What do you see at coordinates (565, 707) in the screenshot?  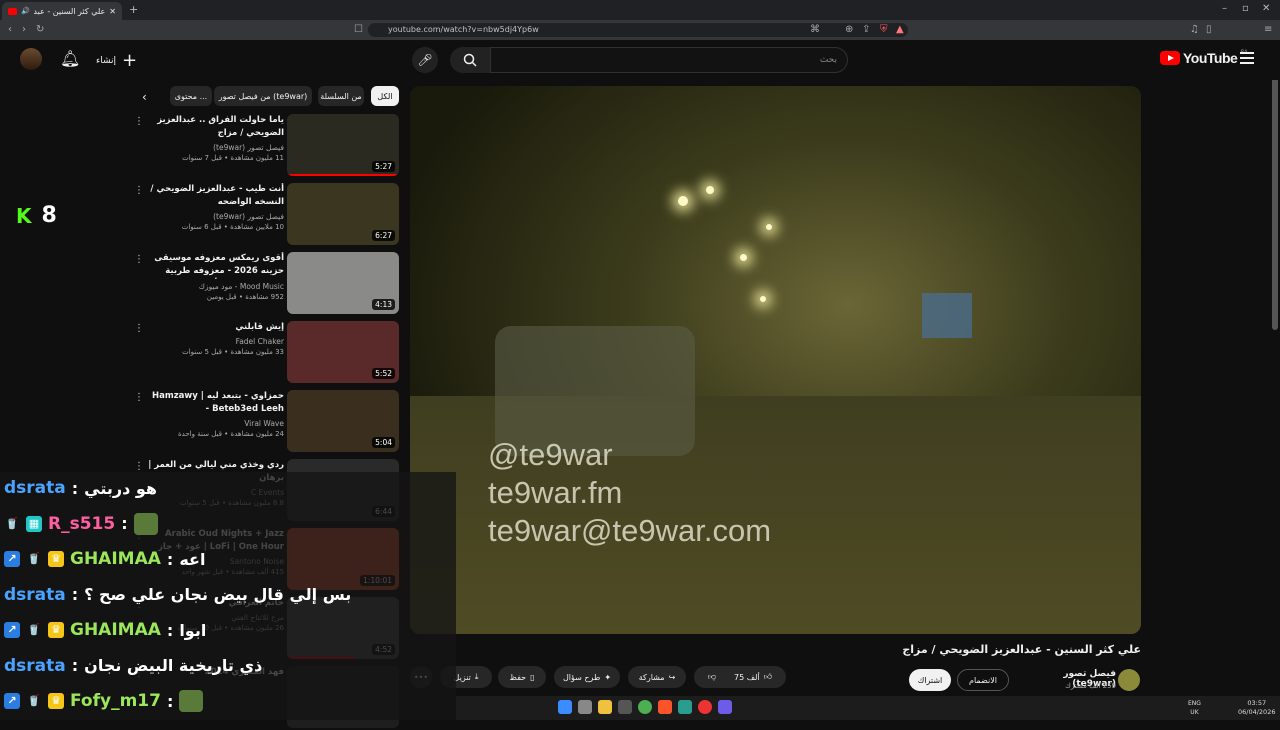 I see `start-icon` at bounding box center [565, 707].